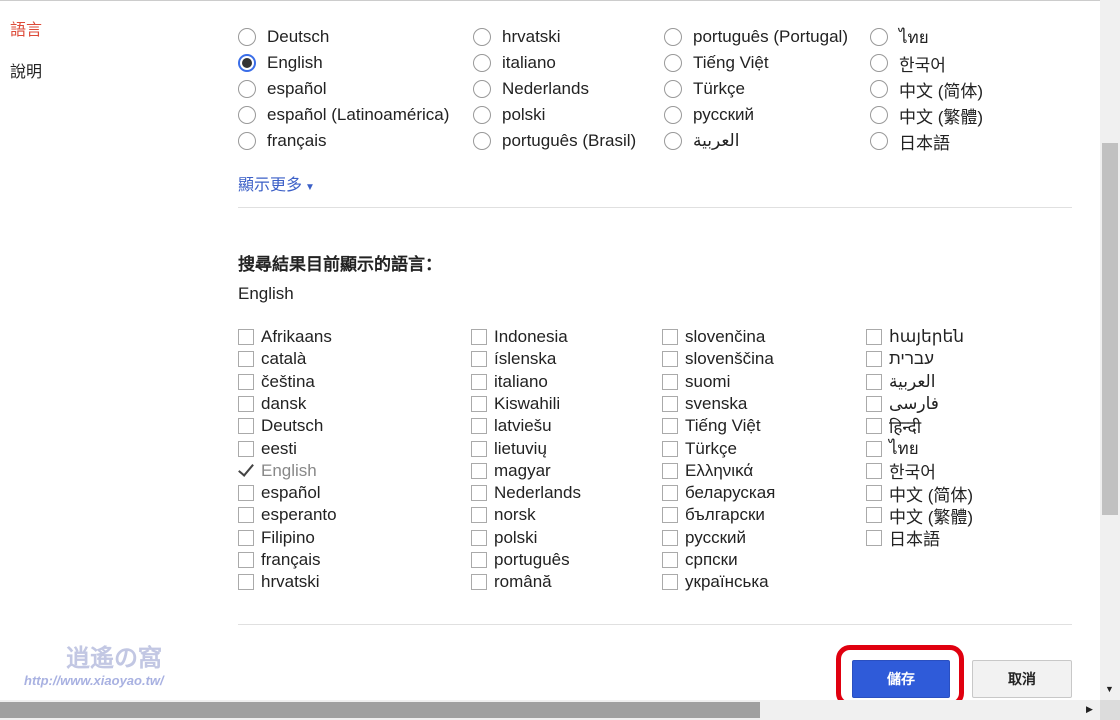  What do you see at coordinates (903, 538) in the screenshot?
I see `language-checkbox: 日本語` at bounding box center [903, 538].